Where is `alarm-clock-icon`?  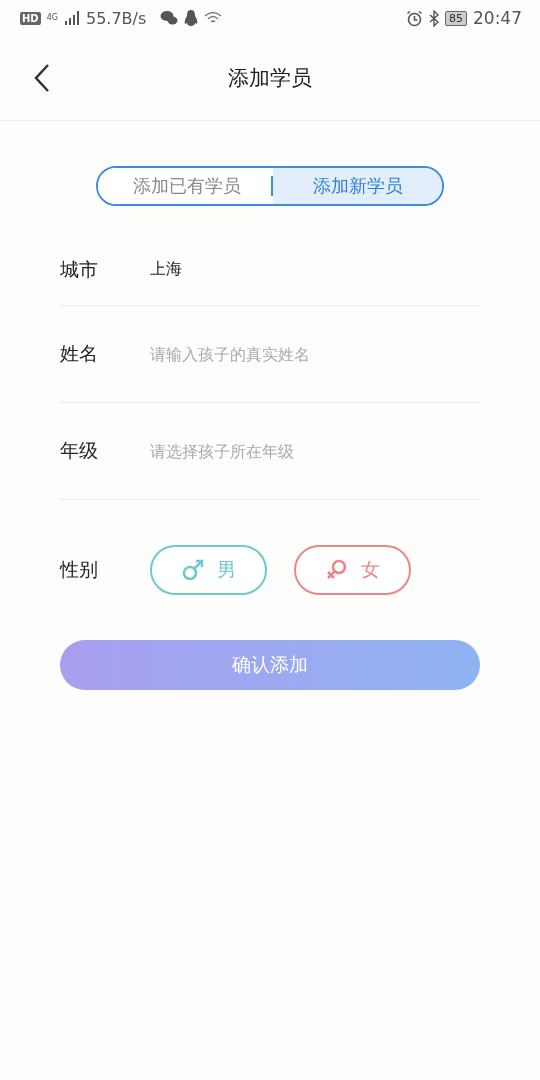 alarm-clock-icon is located at coordinates (414, 18).